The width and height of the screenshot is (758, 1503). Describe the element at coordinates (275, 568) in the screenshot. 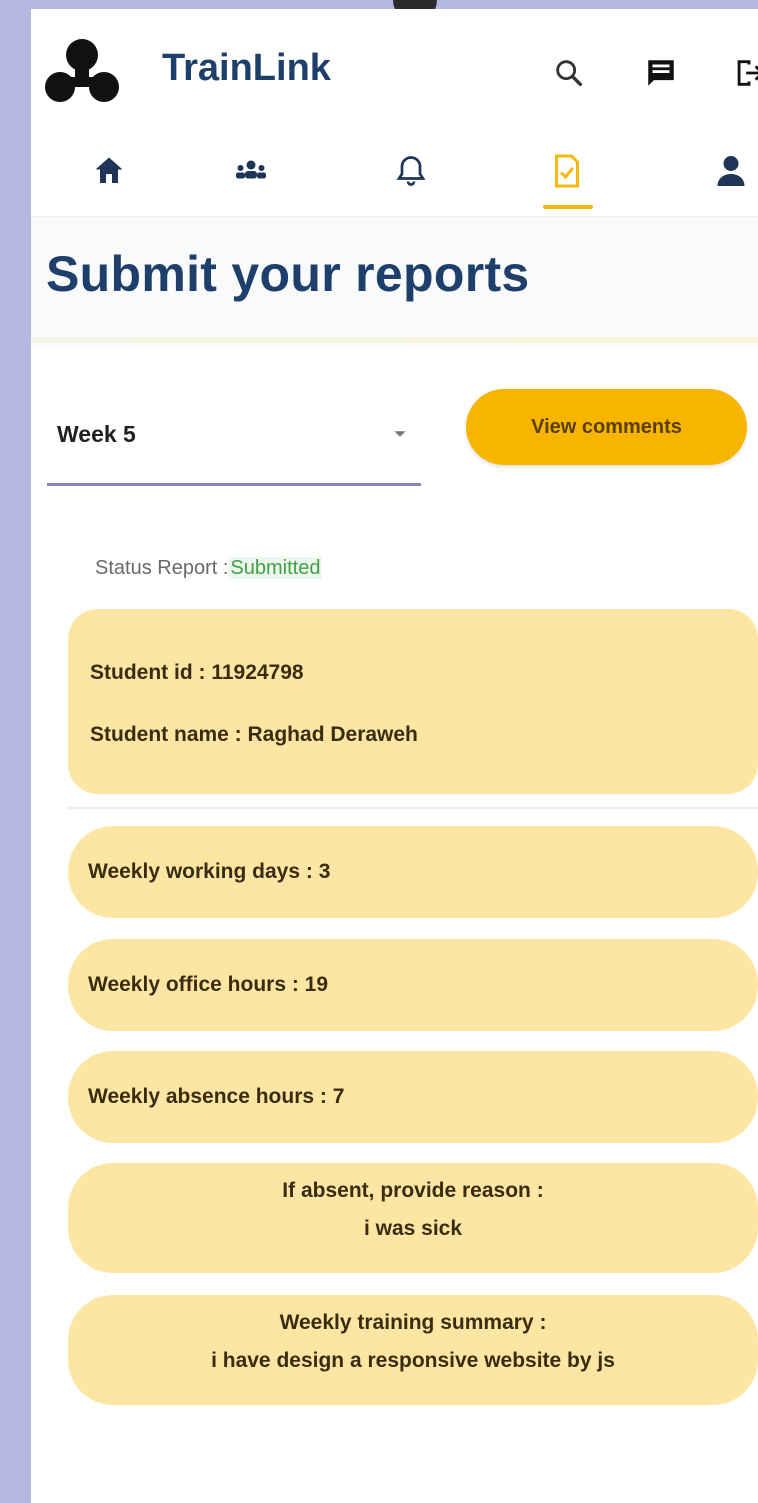

I see `status-value: Submitted` at that location.